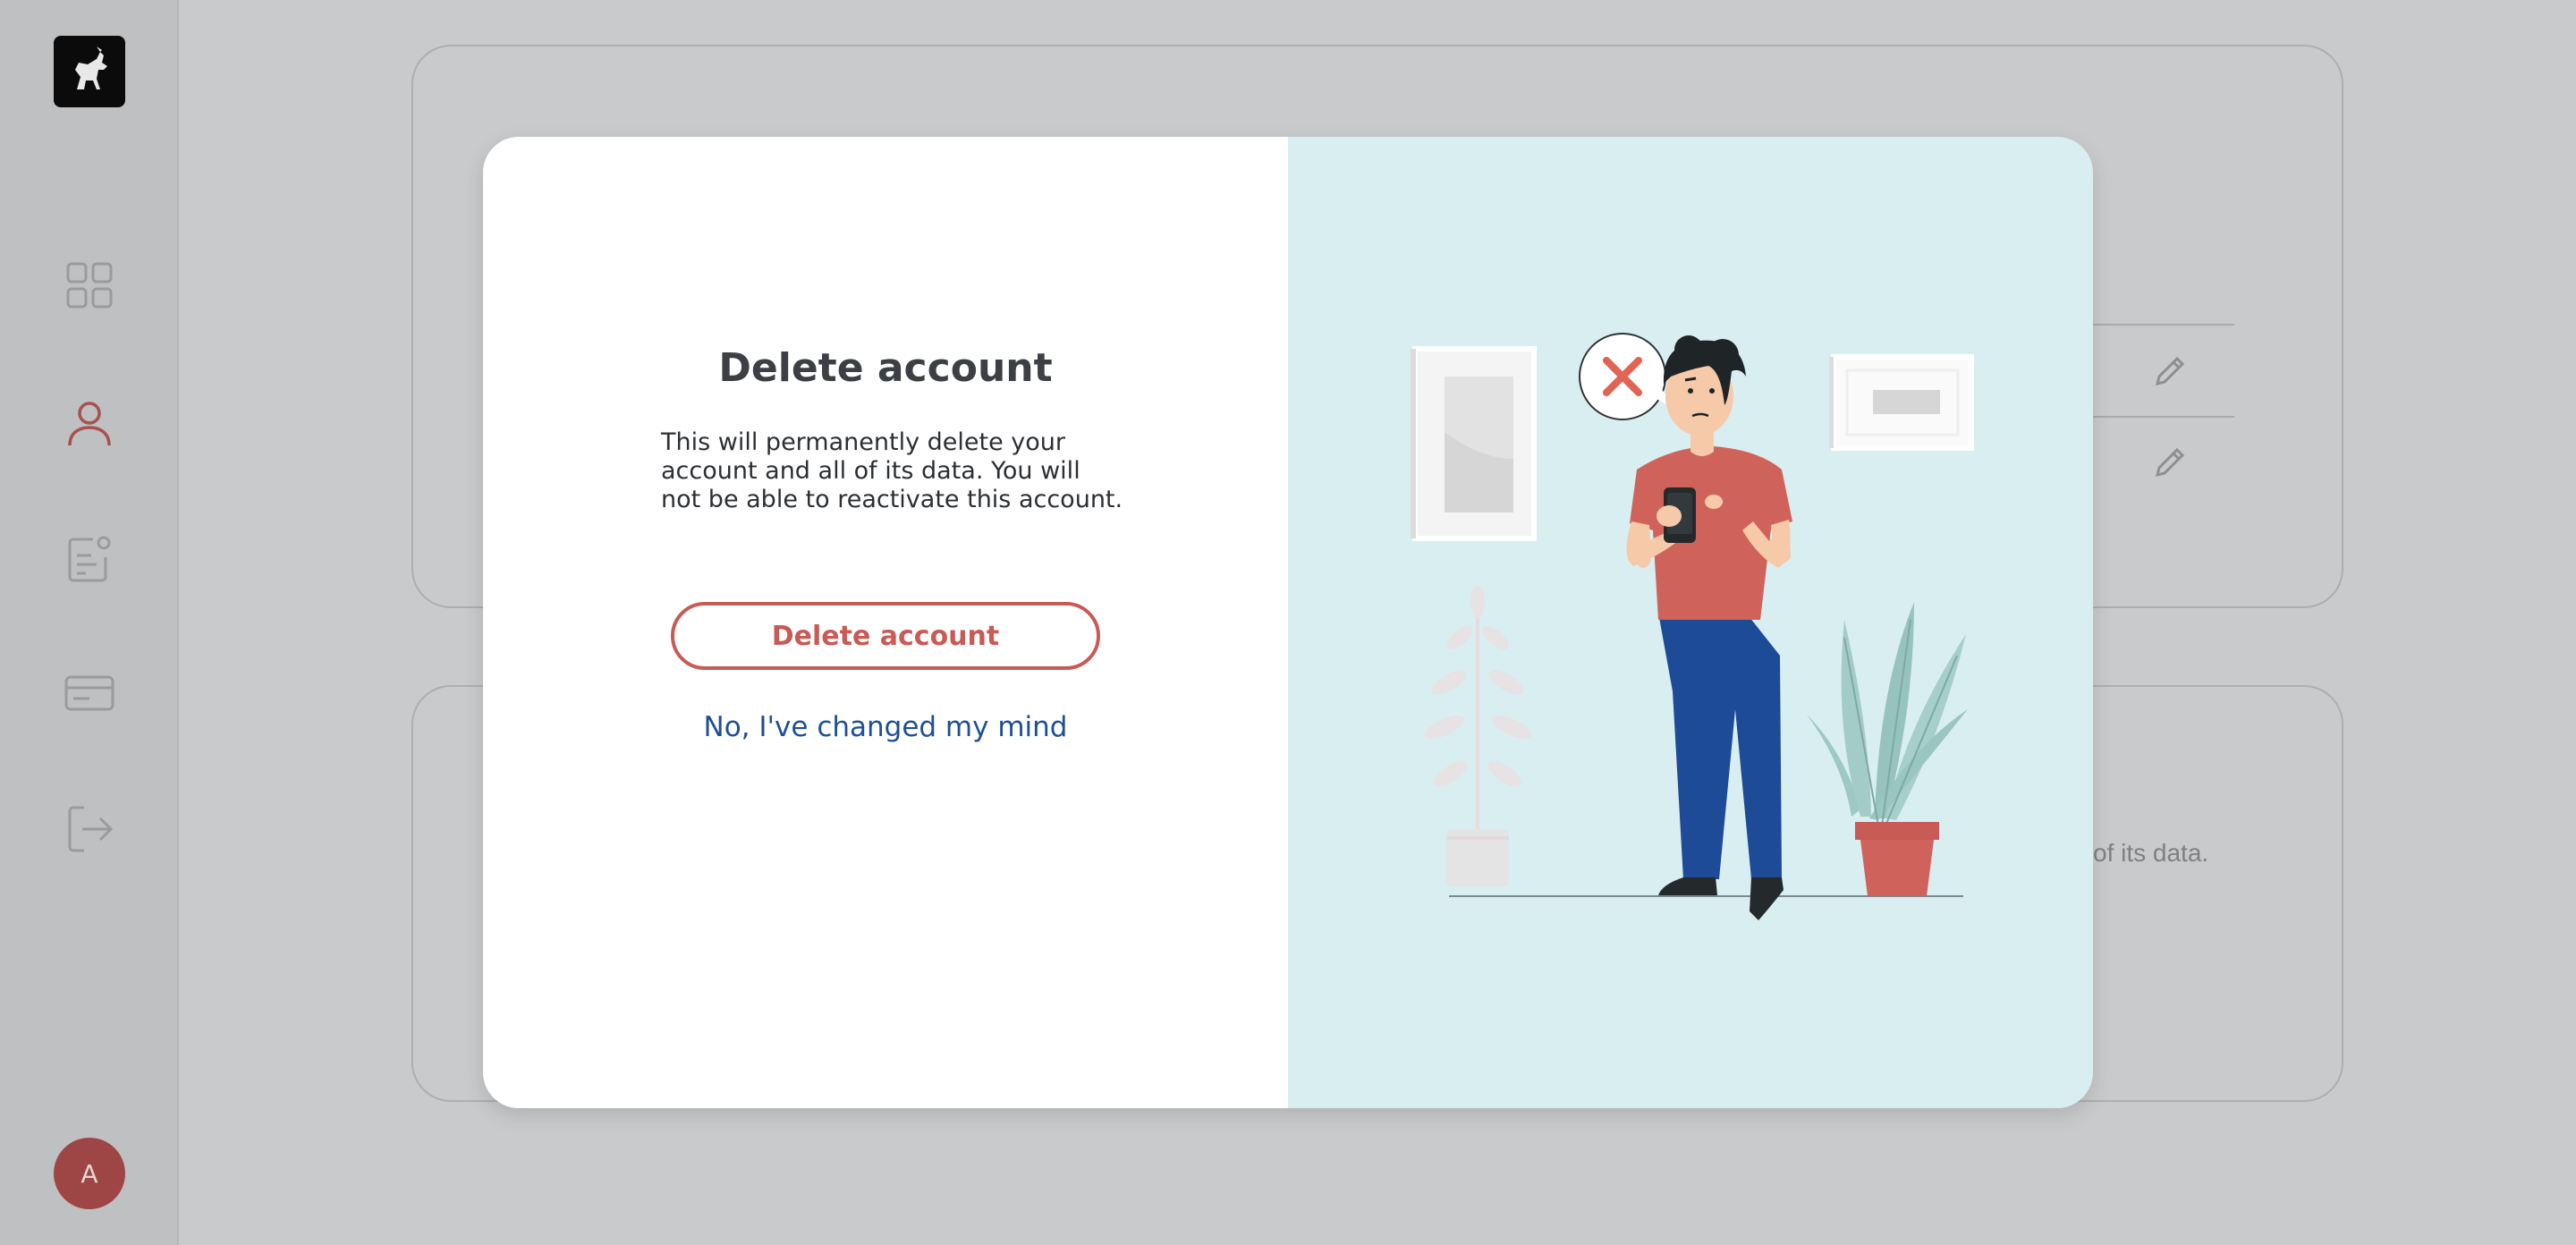 The width and height of the screenshot is (2576, 1245). I want to click on dashboard-grid-icon, so click(89, 285).